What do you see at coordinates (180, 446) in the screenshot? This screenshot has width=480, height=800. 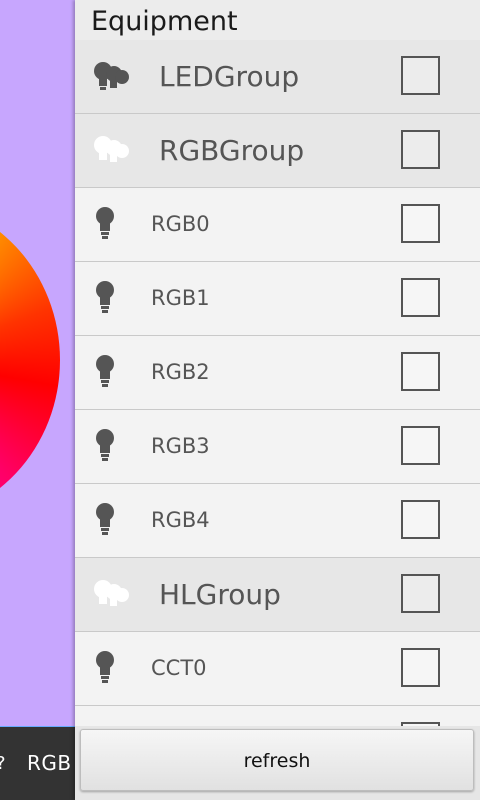 I see `list-item-label: RGB3` at bounding box center [180, 446].